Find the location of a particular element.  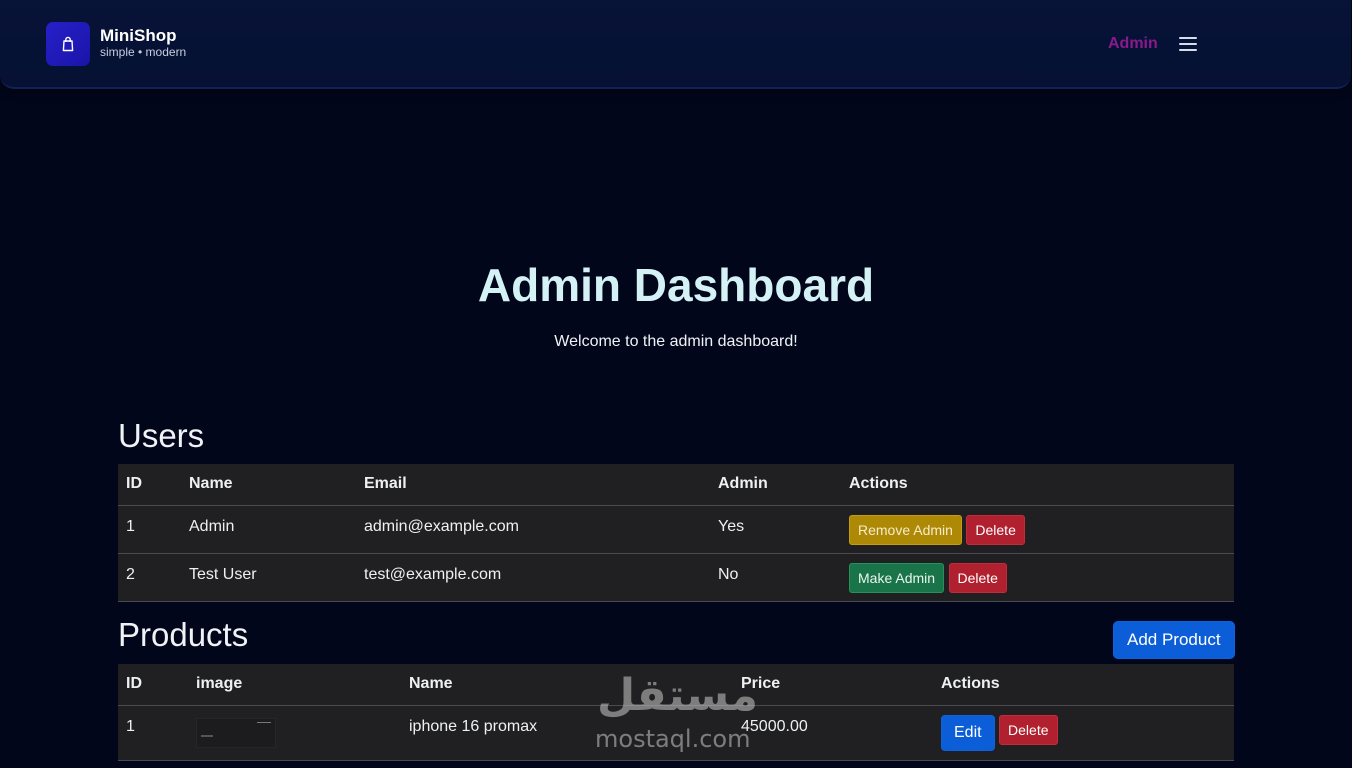

shopping-bag-icon is located at coordinates (68, 44).